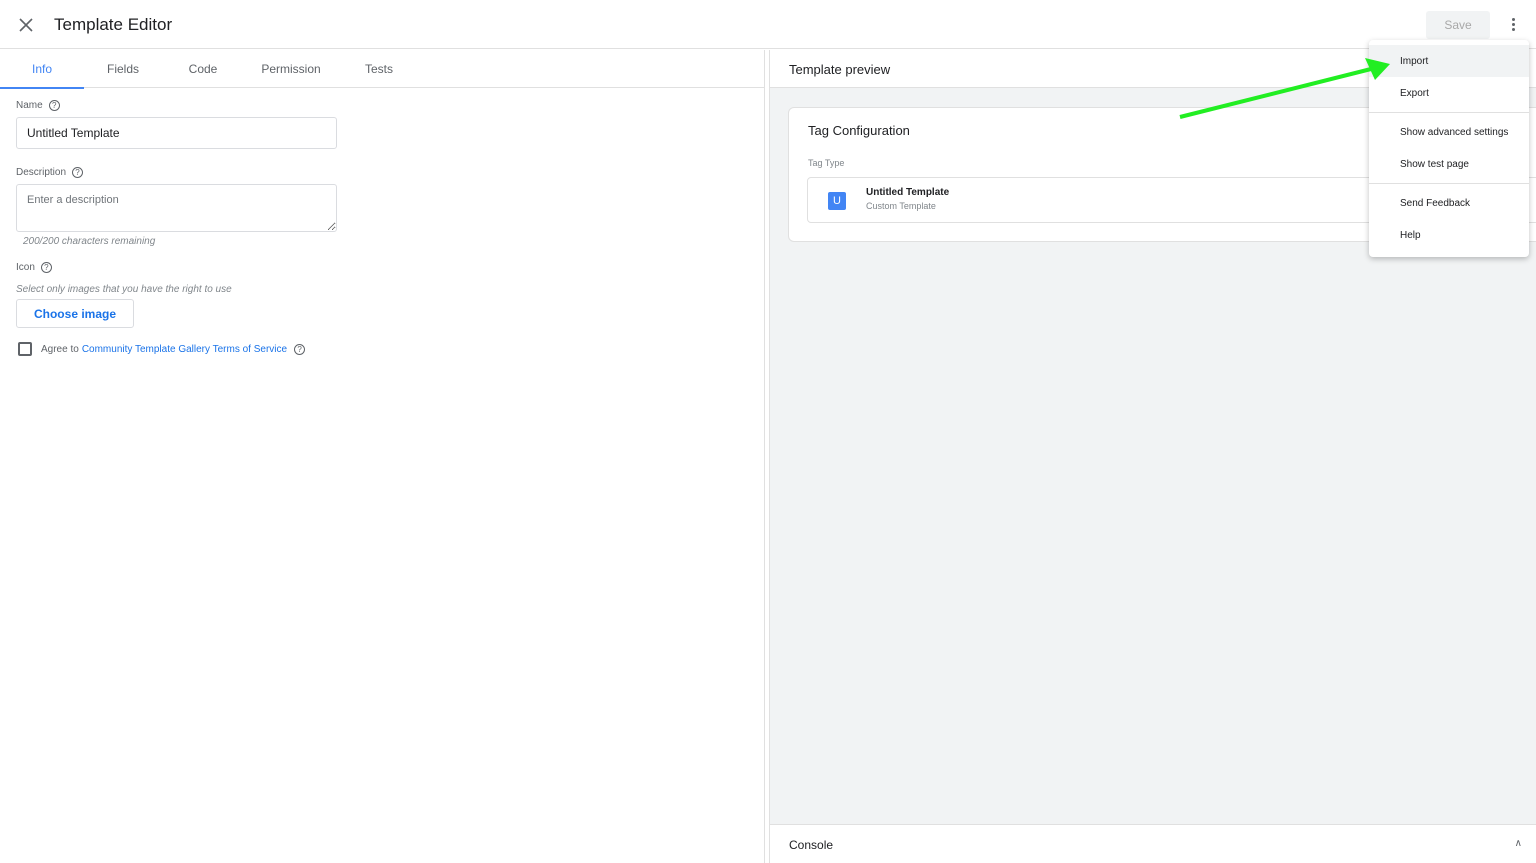 The image size is (1536, 863). I want to click on editor-tabs: Info Fields Code Permission Tests, so click(382, 69).